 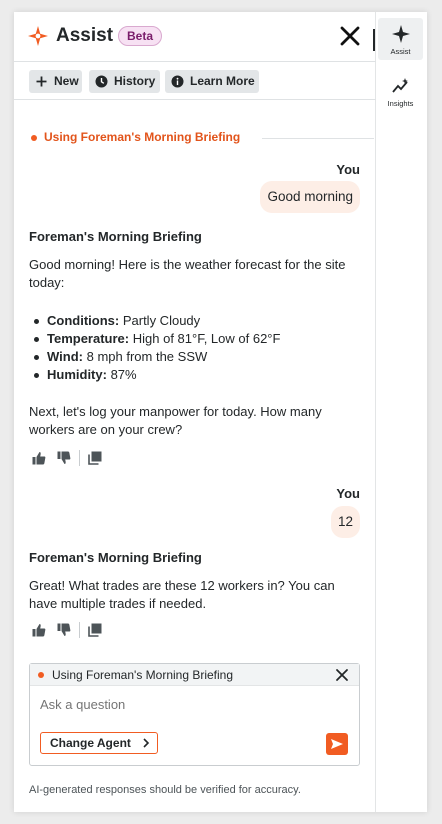 I want to click on list-item: Wind: 8 mph from the SSW, so click(x=194, y=357).